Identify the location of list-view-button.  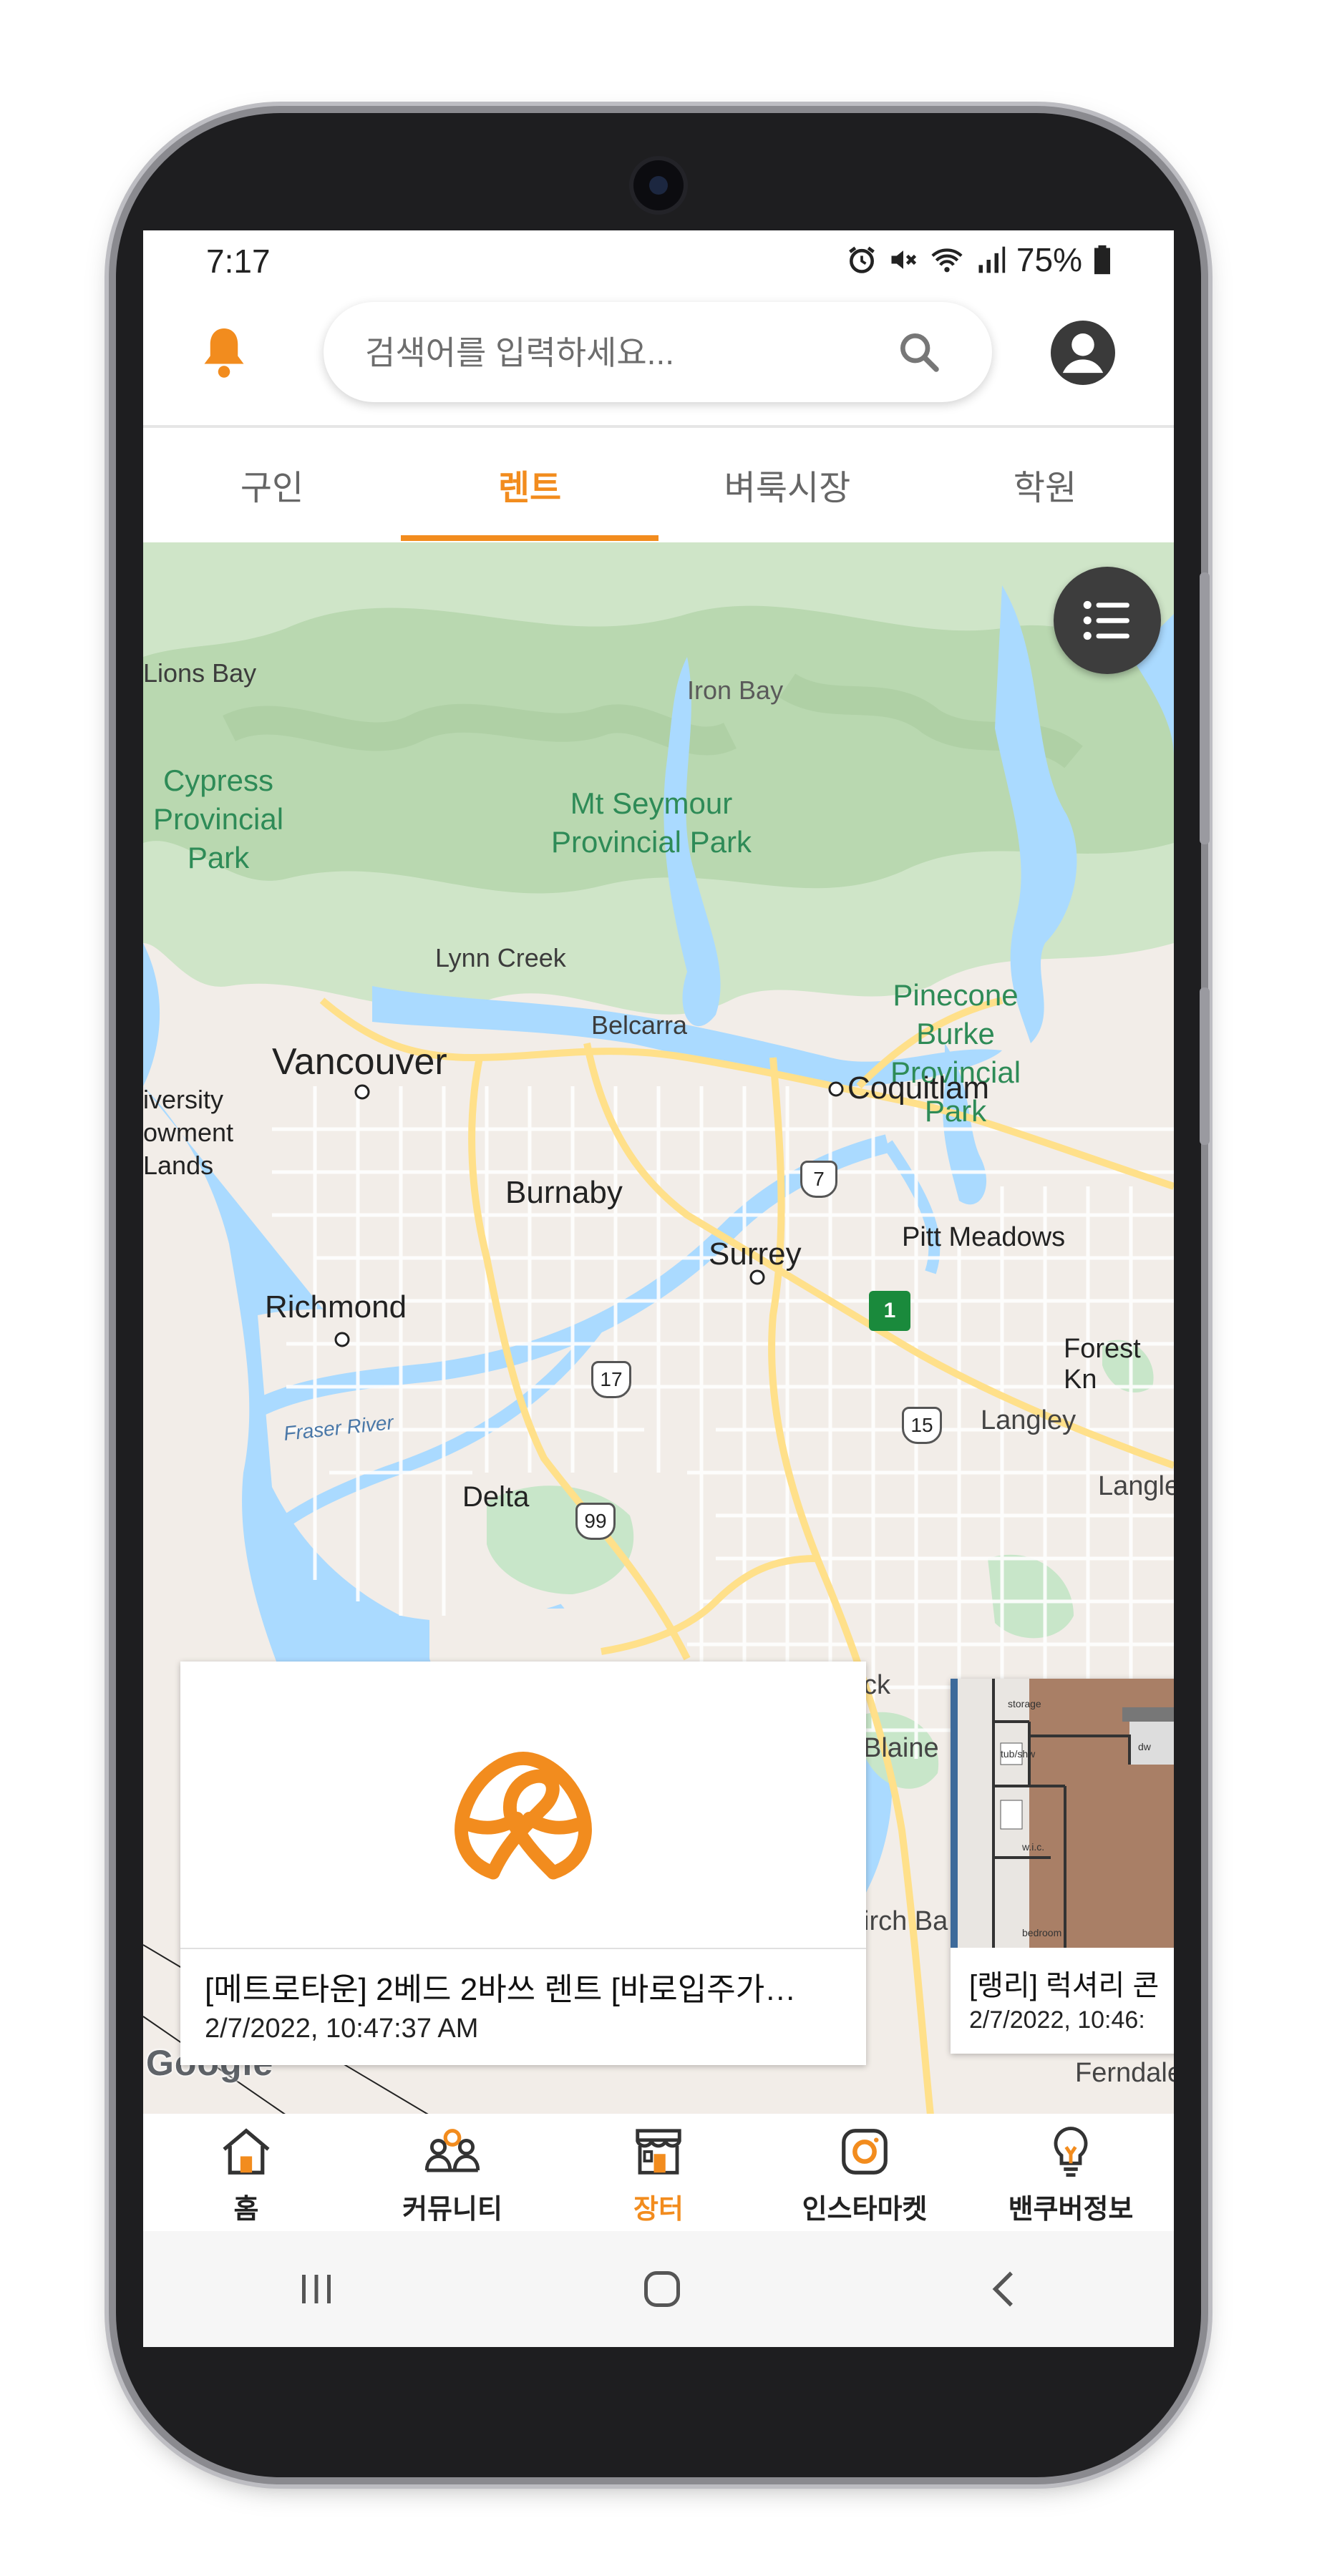
(1107, 620).